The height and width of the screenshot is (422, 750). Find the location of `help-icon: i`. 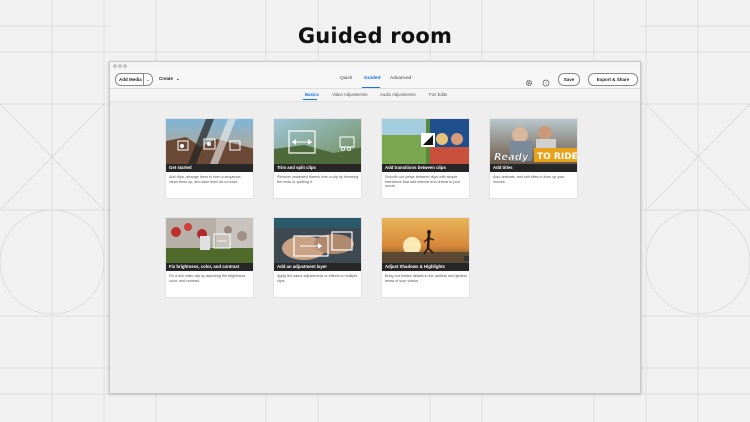

help-icon: i is located at coordinates (546, 80).